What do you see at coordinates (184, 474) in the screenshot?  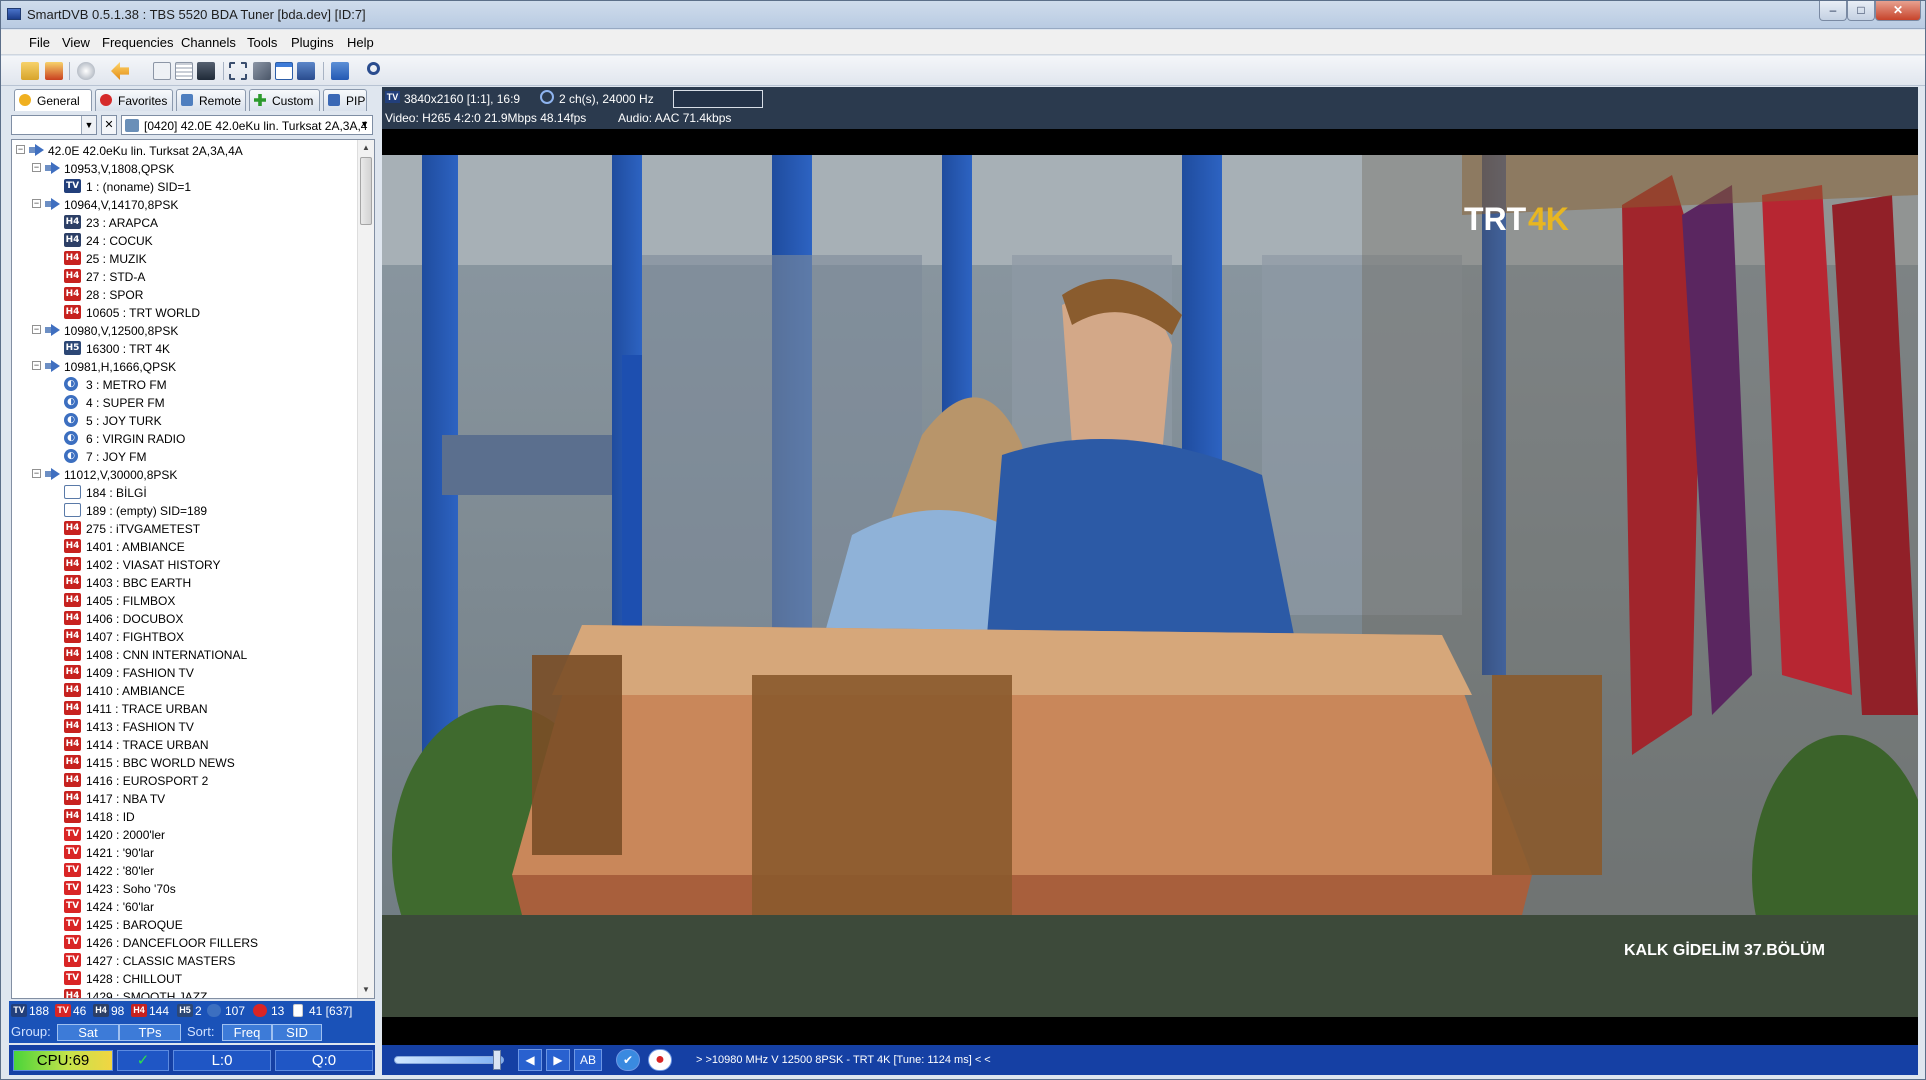 I see `tree-transponder-node: − 11012,V,30000,8PSK` at bounding box center [184, 474].